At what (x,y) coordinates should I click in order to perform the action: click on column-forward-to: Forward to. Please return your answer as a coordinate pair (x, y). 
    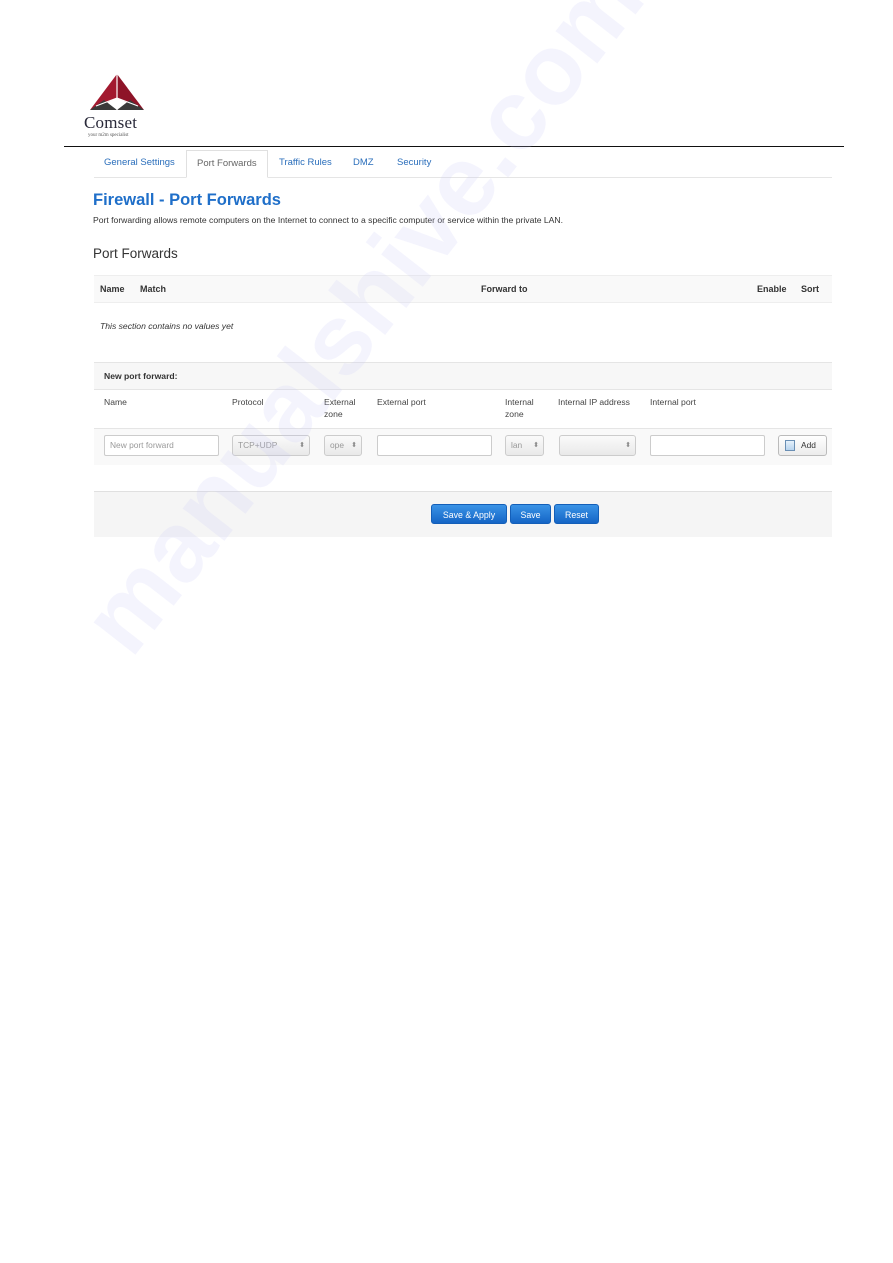
    Looking at the image, I should click on (504, 289).